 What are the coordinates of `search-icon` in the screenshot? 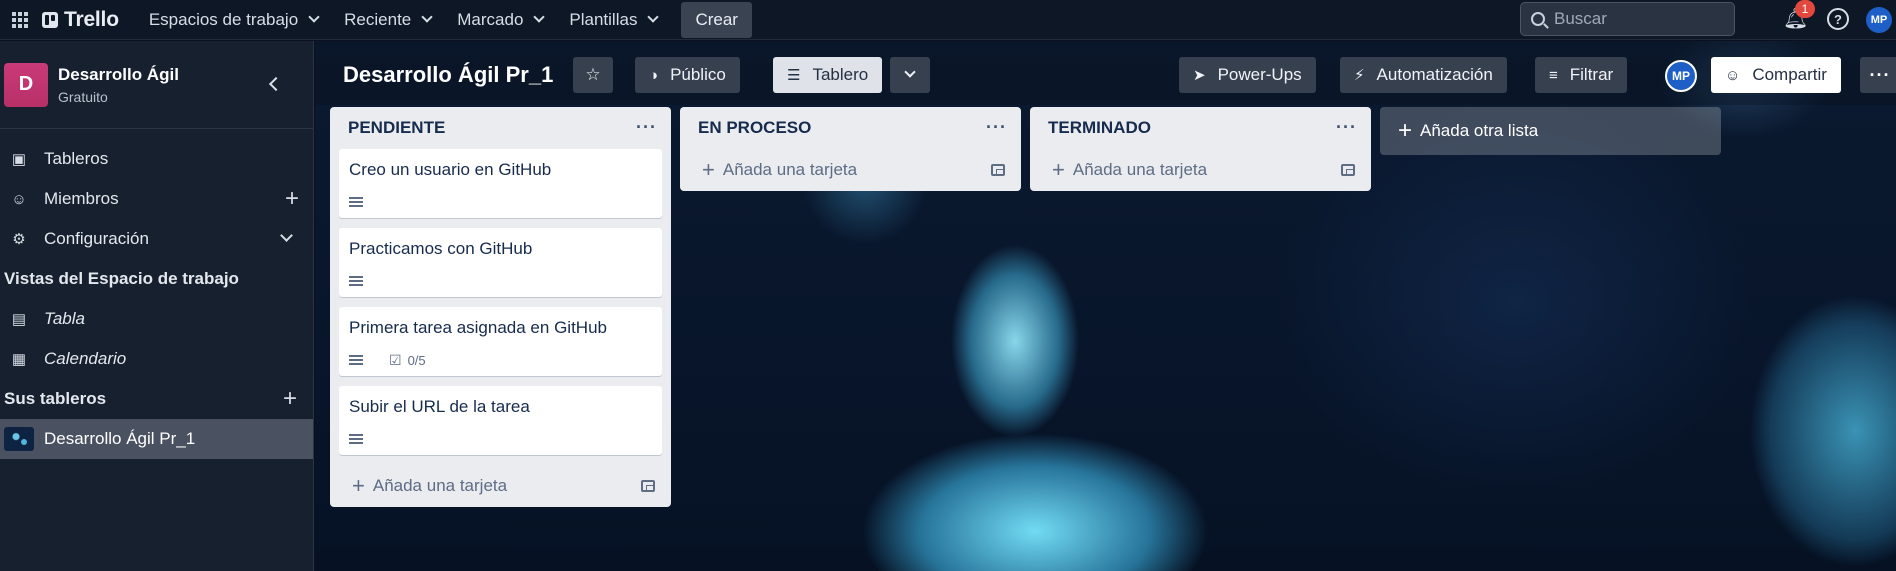 It's located at (1538, 19).